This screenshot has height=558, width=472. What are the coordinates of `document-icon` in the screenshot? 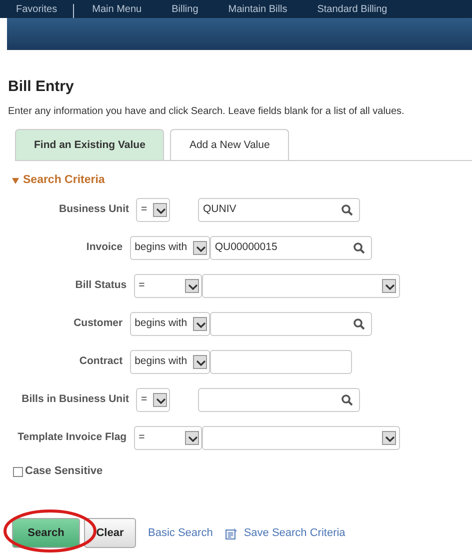 It's located at (231, 533).